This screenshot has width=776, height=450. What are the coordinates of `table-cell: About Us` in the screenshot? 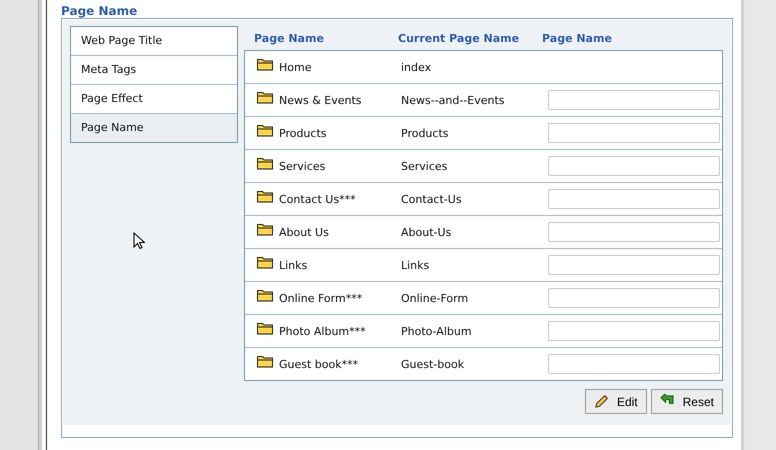 It's located at (304, 232).